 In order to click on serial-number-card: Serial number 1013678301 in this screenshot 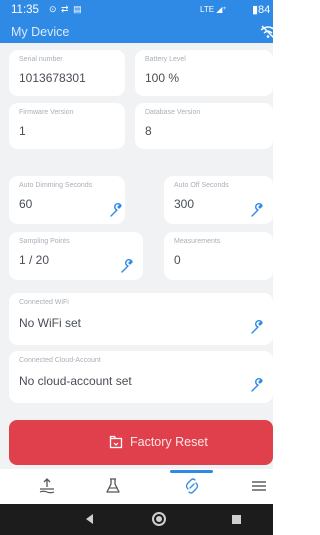, I will do `click(67, 73)`.